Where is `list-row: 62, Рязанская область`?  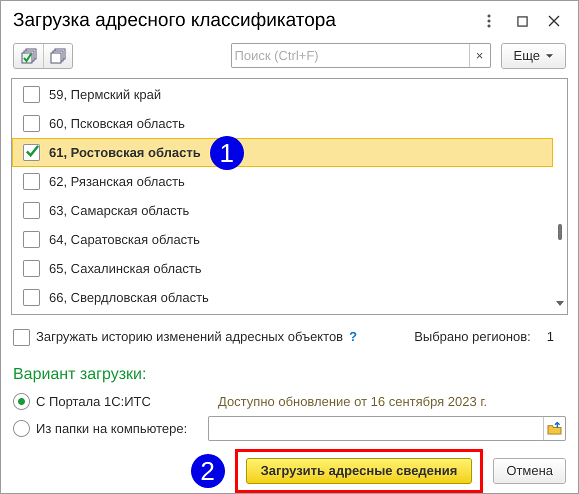
list-row: 62, Рязанская область is located at coordinates (282, 181).